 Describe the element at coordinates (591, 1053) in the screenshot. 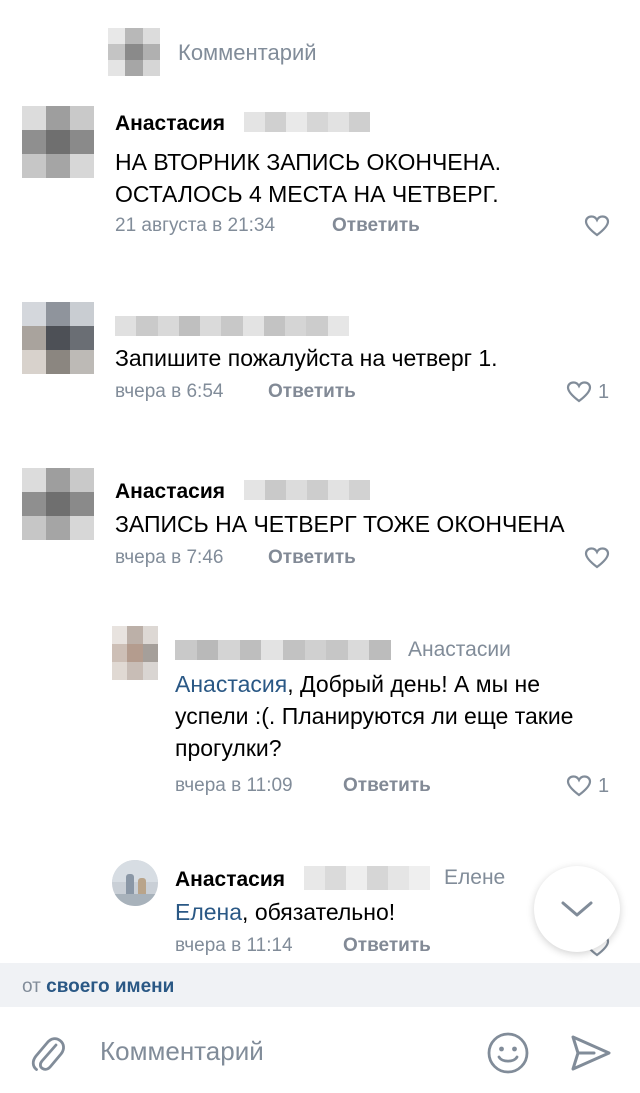

I see `send-icon` at that location.